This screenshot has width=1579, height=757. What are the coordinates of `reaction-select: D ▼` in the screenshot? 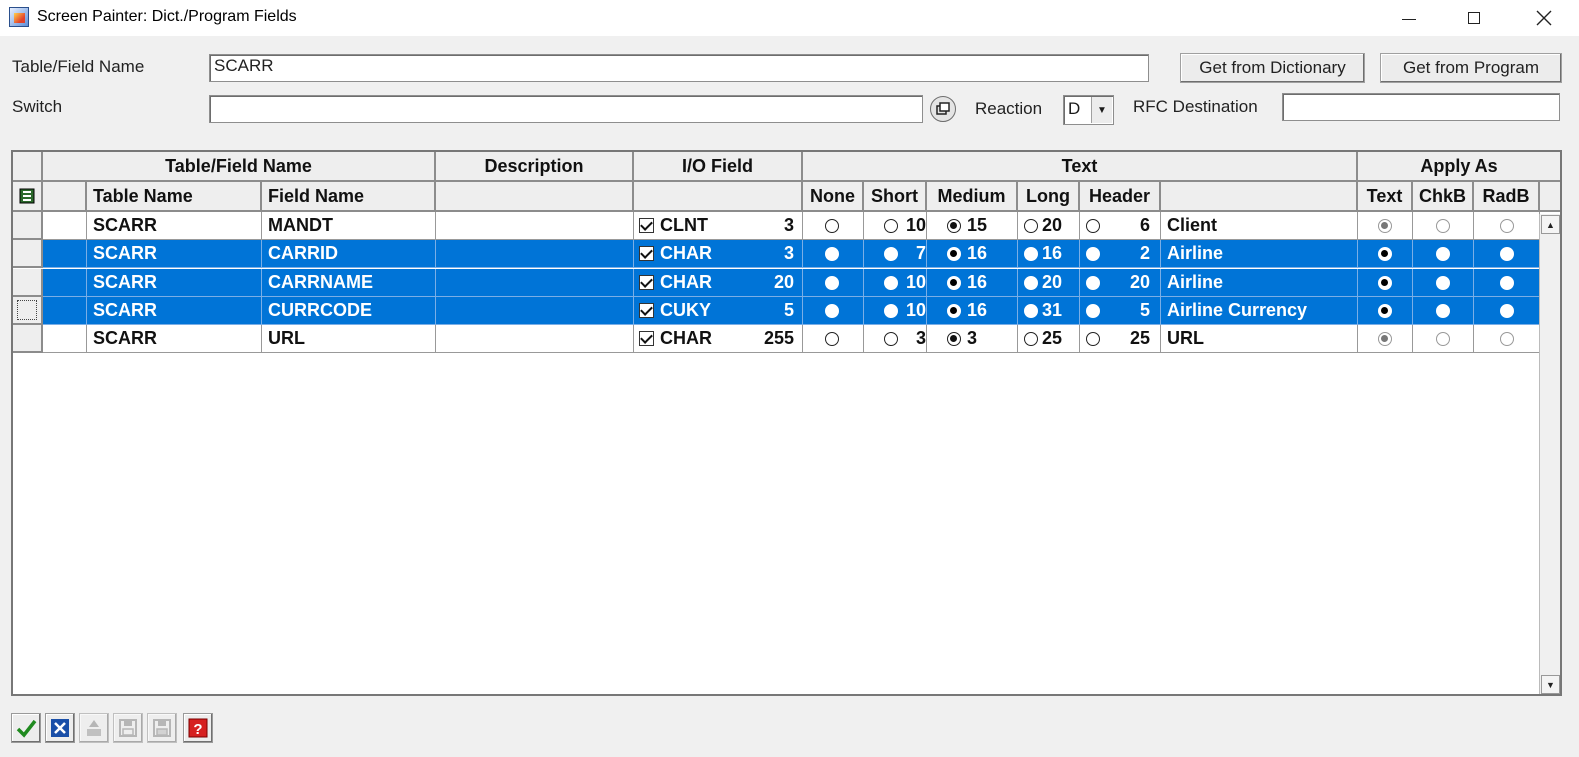 It's located at (1088, 110).